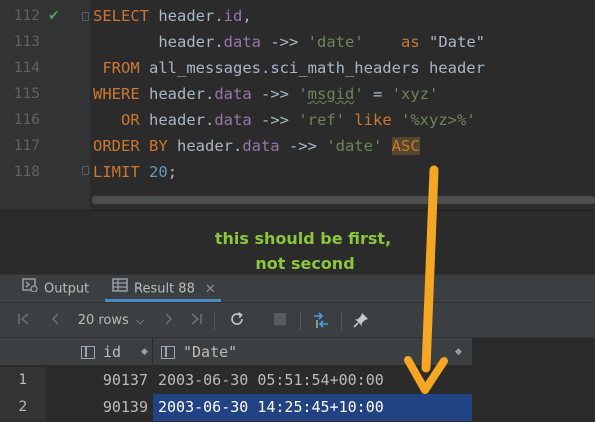 The image size is (595, 422). Describe the element at coordinates (321, 321) in the screenshot. I see `compare-icon` at that location.